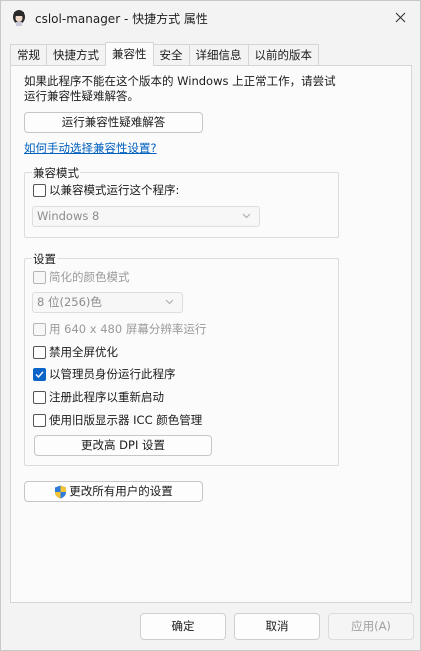 The height and width of the screenshot is (651, 421). Describe the element at coordinates (89, 277) in the screenshot. I see `reduced-color-label: 简化的颜色模式` at that location.